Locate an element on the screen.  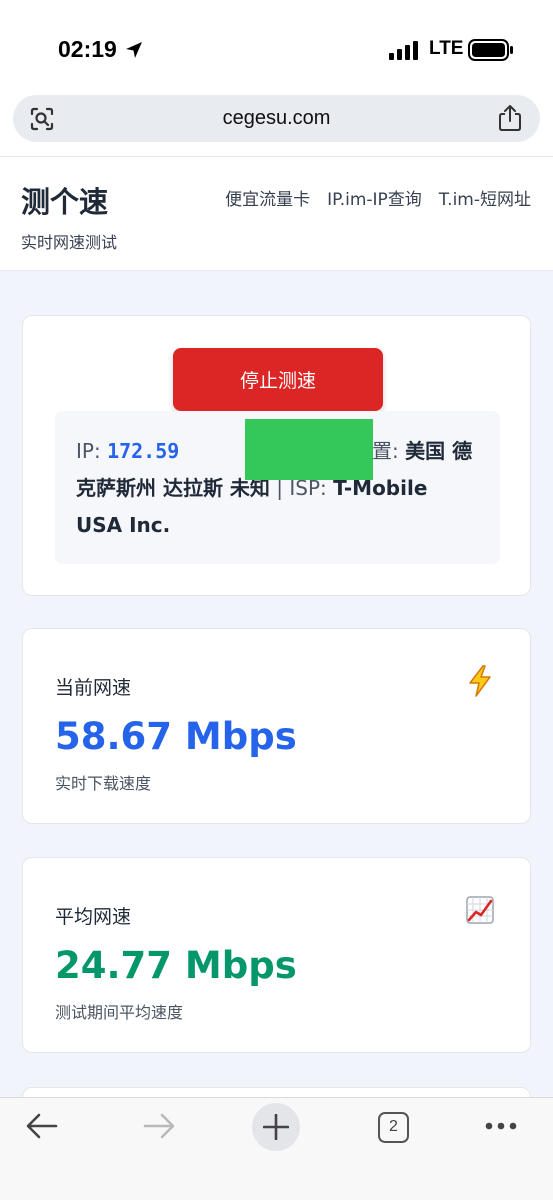
site-nav: 便宜流量卡 IP.im-IP查询 T.im-短网址 is located at coordinates (378, 197).